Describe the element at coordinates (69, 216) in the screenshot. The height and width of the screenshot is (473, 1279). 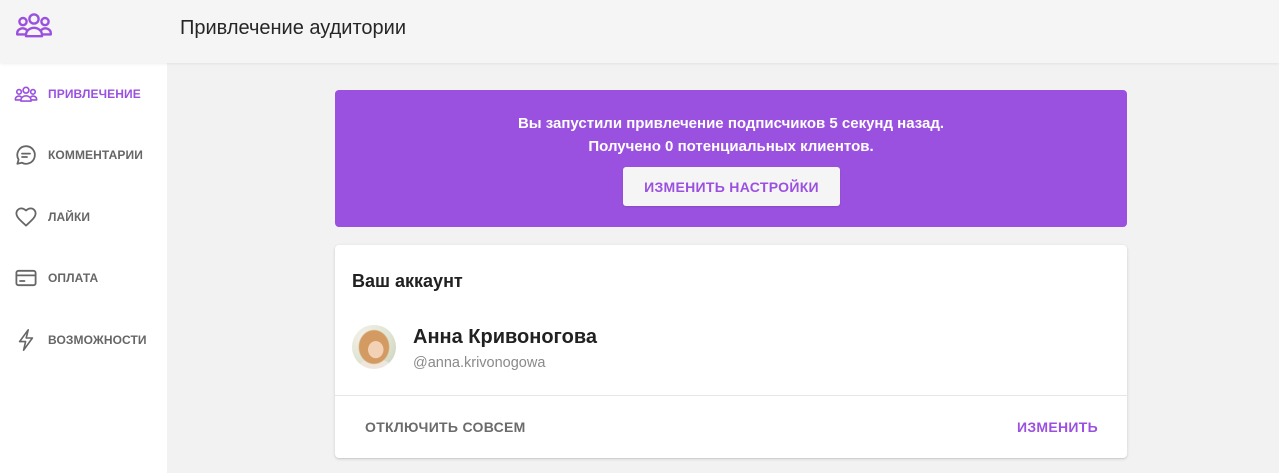
I see `sidebar-item-label: ЛАЙКИ` at that location.